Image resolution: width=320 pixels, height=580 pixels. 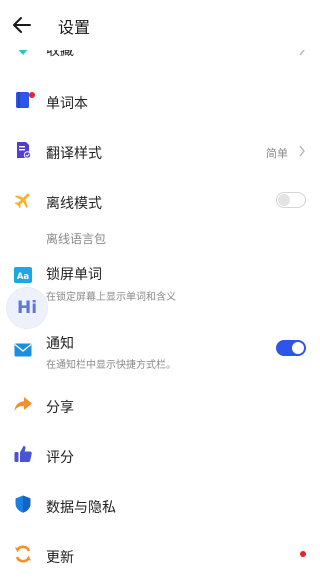 I want to click on settings-item-description: 在通知栏中显示快捷方式栏。, so click(x=111, y=365).